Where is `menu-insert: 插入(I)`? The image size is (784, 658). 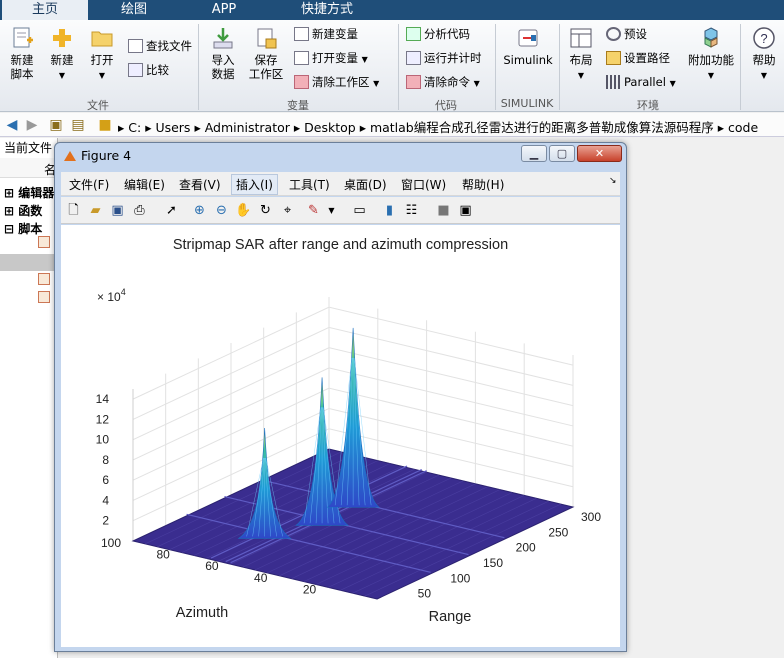 menu-insert: 插入(I) is located at coordinates (254, 184).